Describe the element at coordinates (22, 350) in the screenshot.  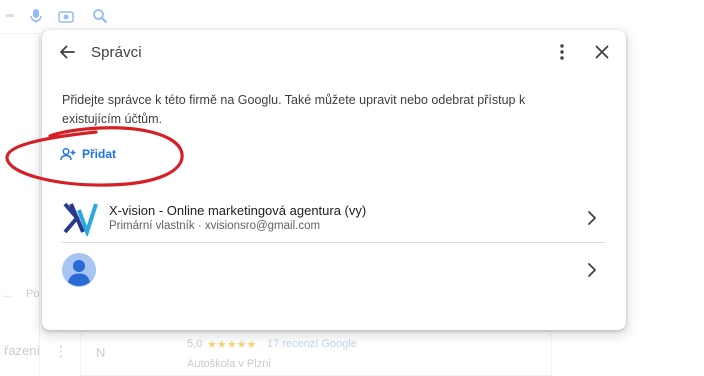
I see `background-sort-label: řazení` at that location.